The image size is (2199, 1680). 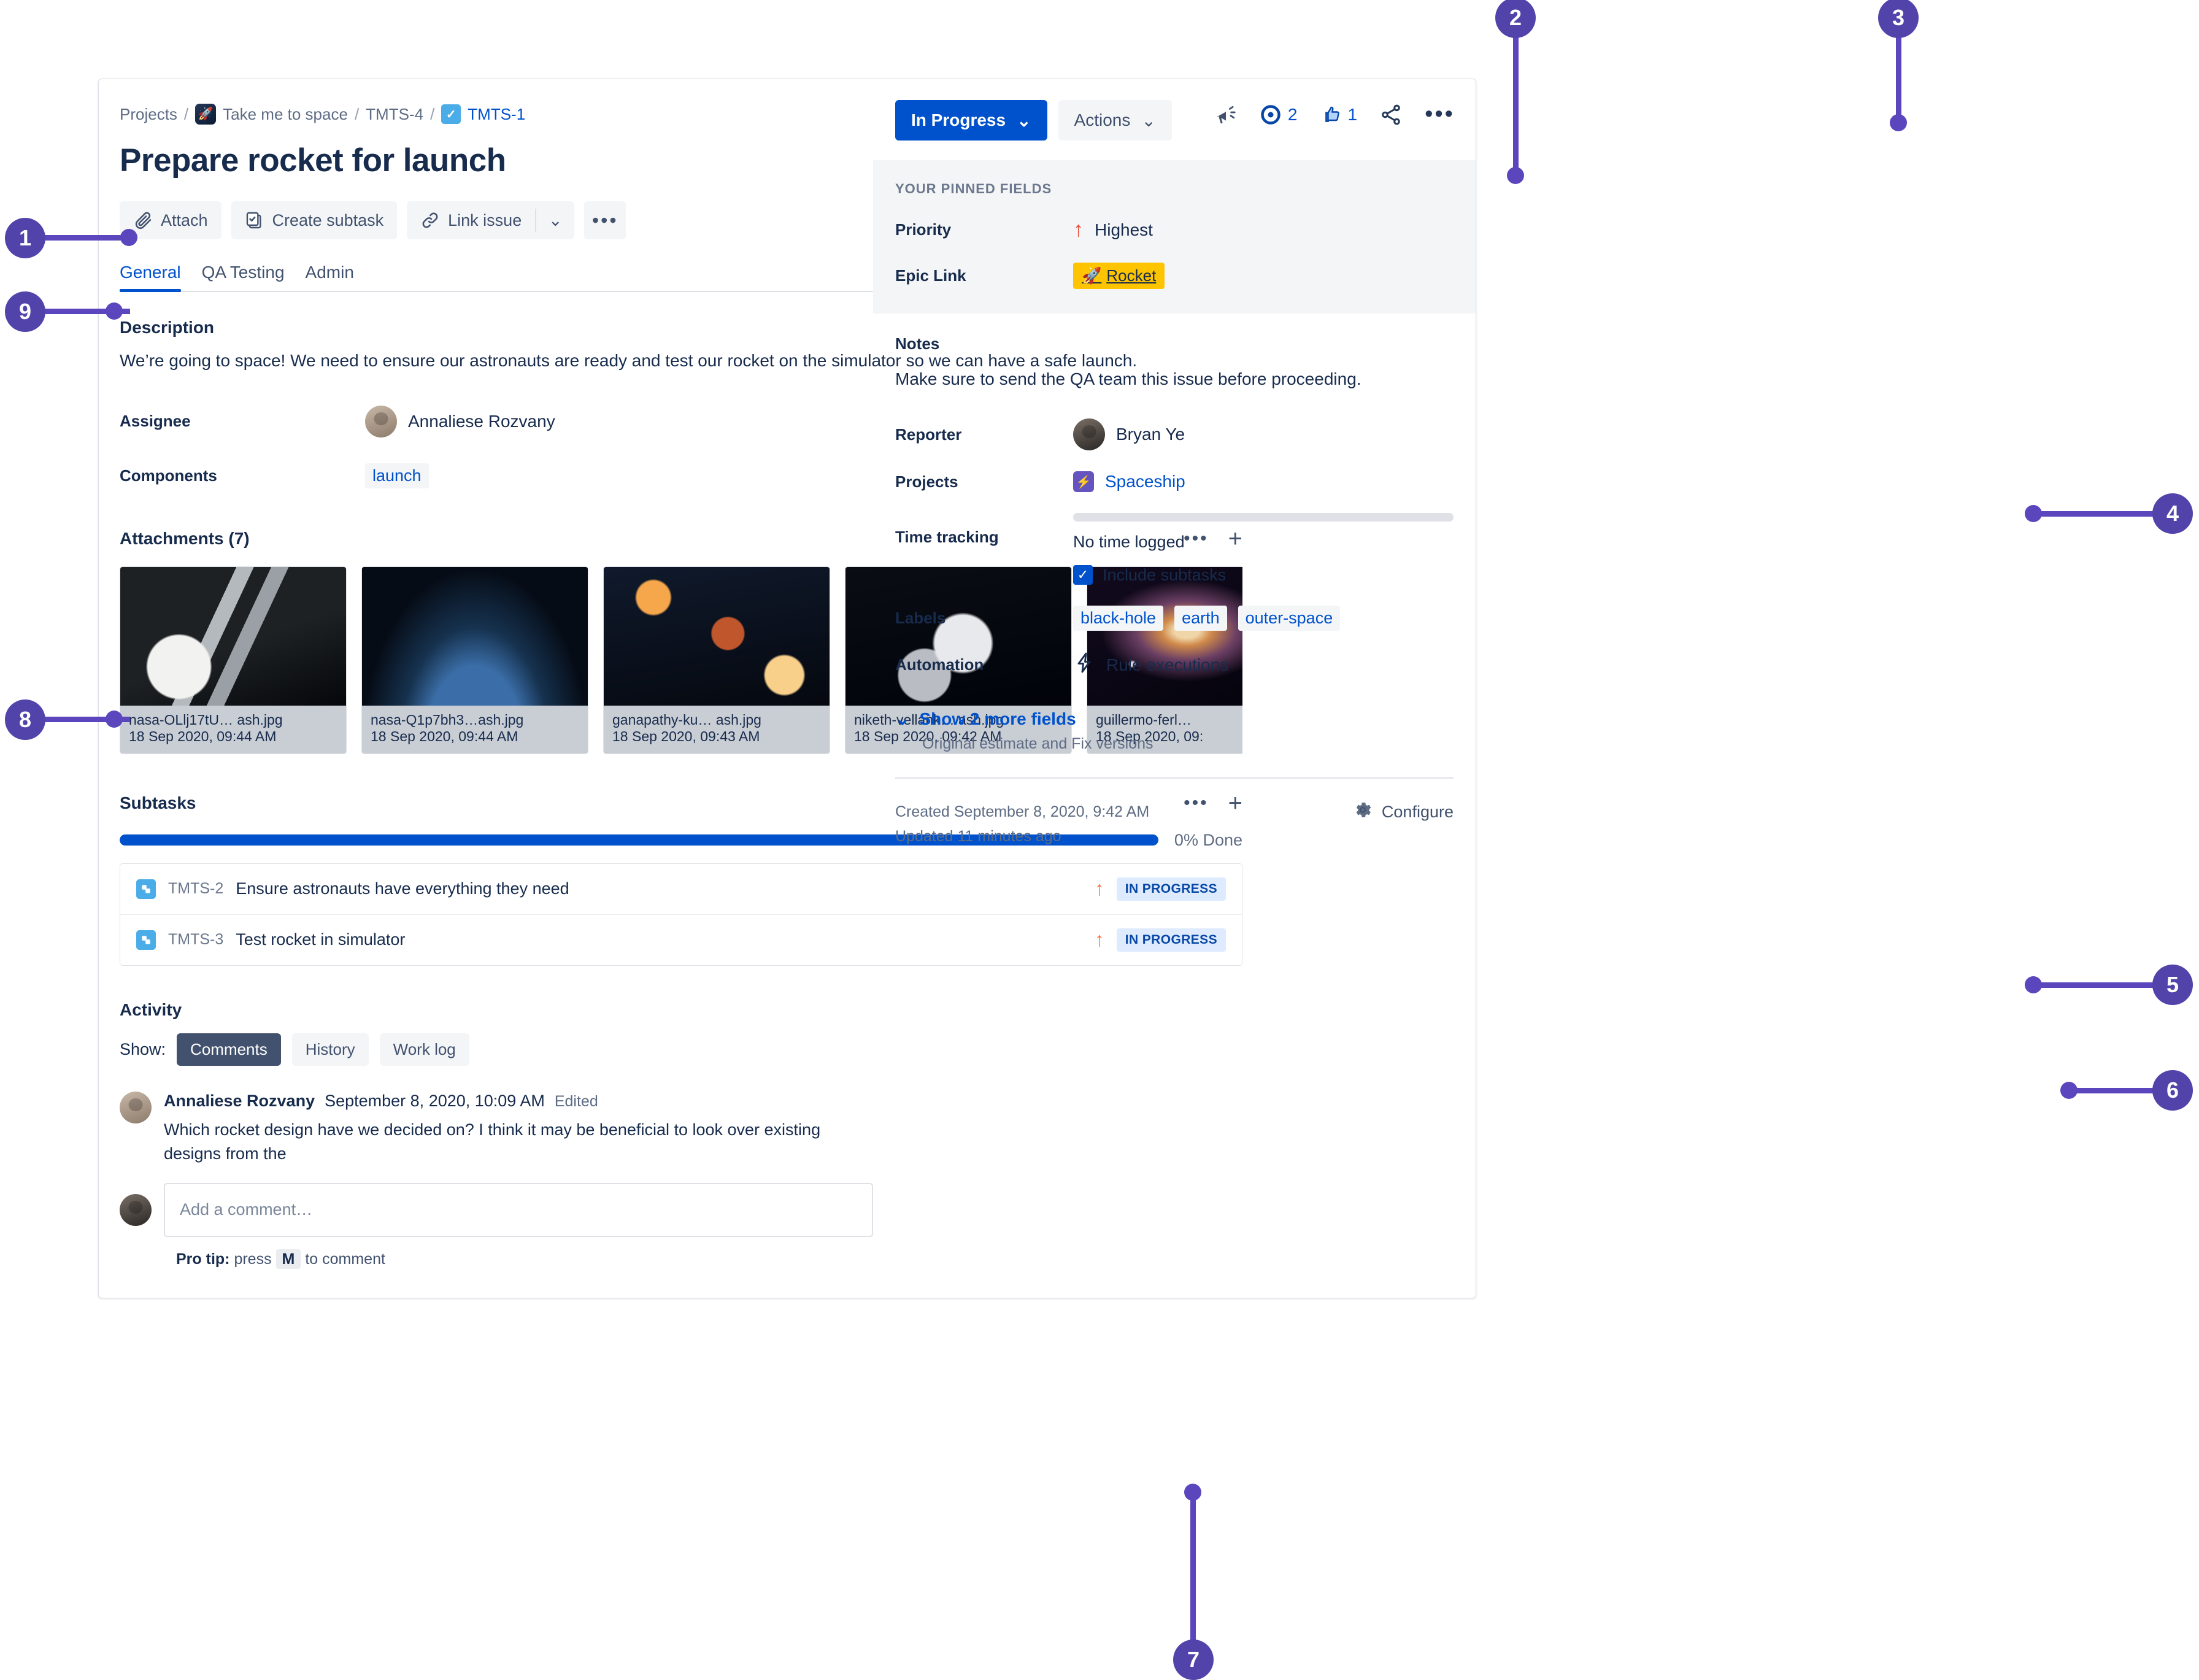 I want to click on callout-badge-3: 3, so click(x=1898, y=19).